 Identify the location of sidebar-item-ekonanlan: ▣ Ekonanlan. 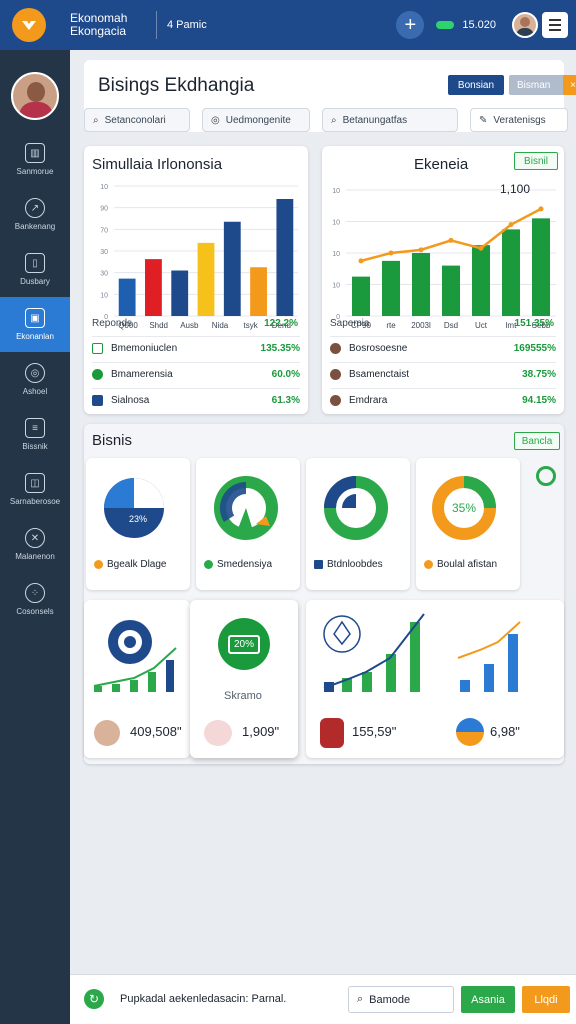
(35, 324).